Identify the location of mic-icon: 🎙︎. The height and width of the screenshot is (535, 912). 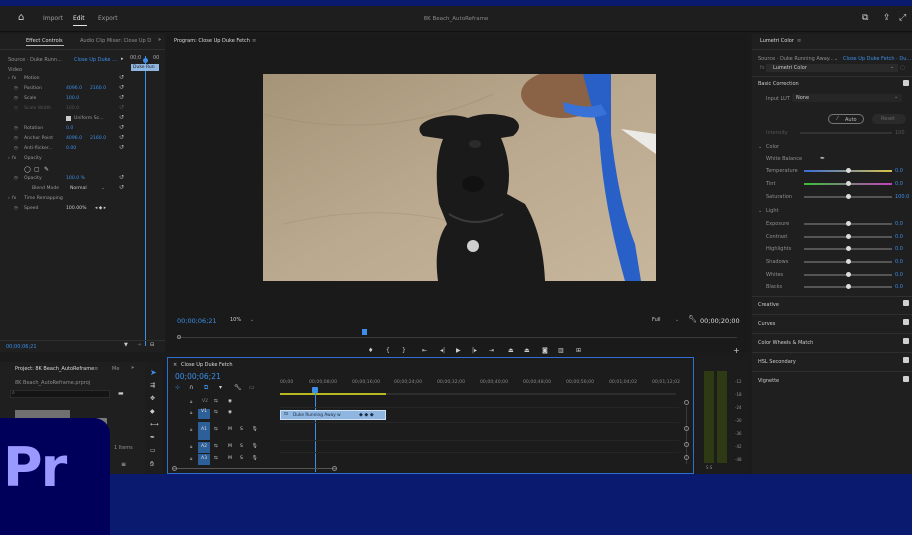
(255, 429).